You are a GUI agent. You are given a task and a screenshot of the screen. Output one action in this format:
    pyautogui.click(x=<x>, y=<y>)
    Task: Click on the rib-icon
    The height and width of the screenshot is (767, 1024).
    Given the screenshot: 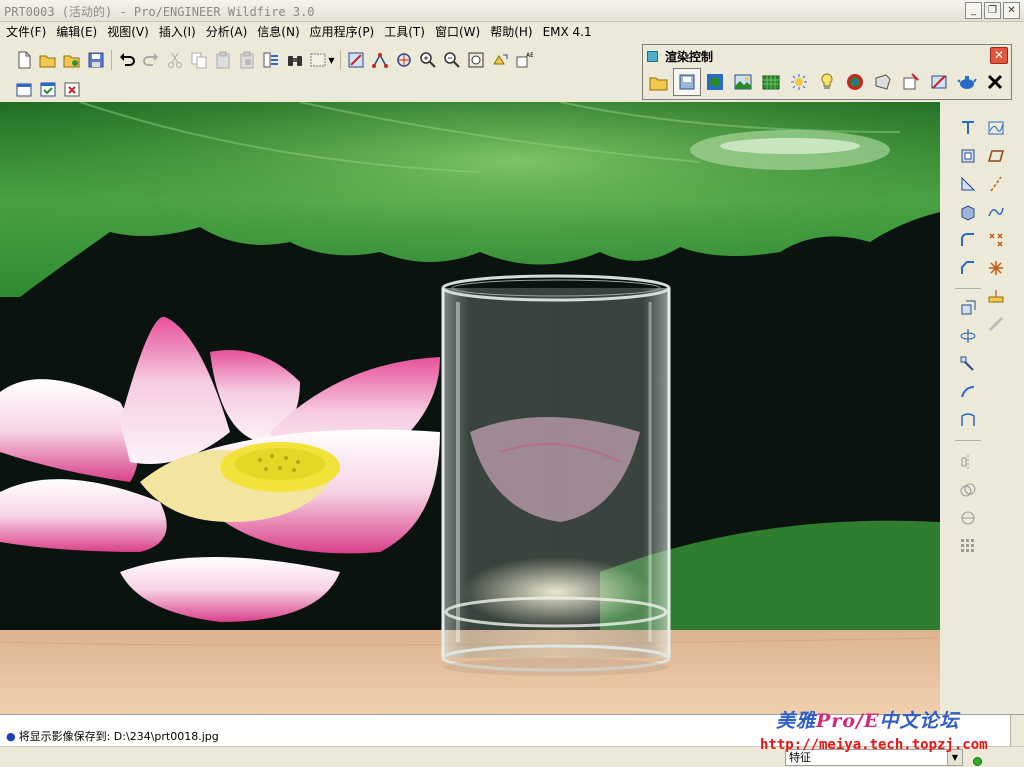 What is the action you would take?
    pyautogui.click(x=968, y=184)
    